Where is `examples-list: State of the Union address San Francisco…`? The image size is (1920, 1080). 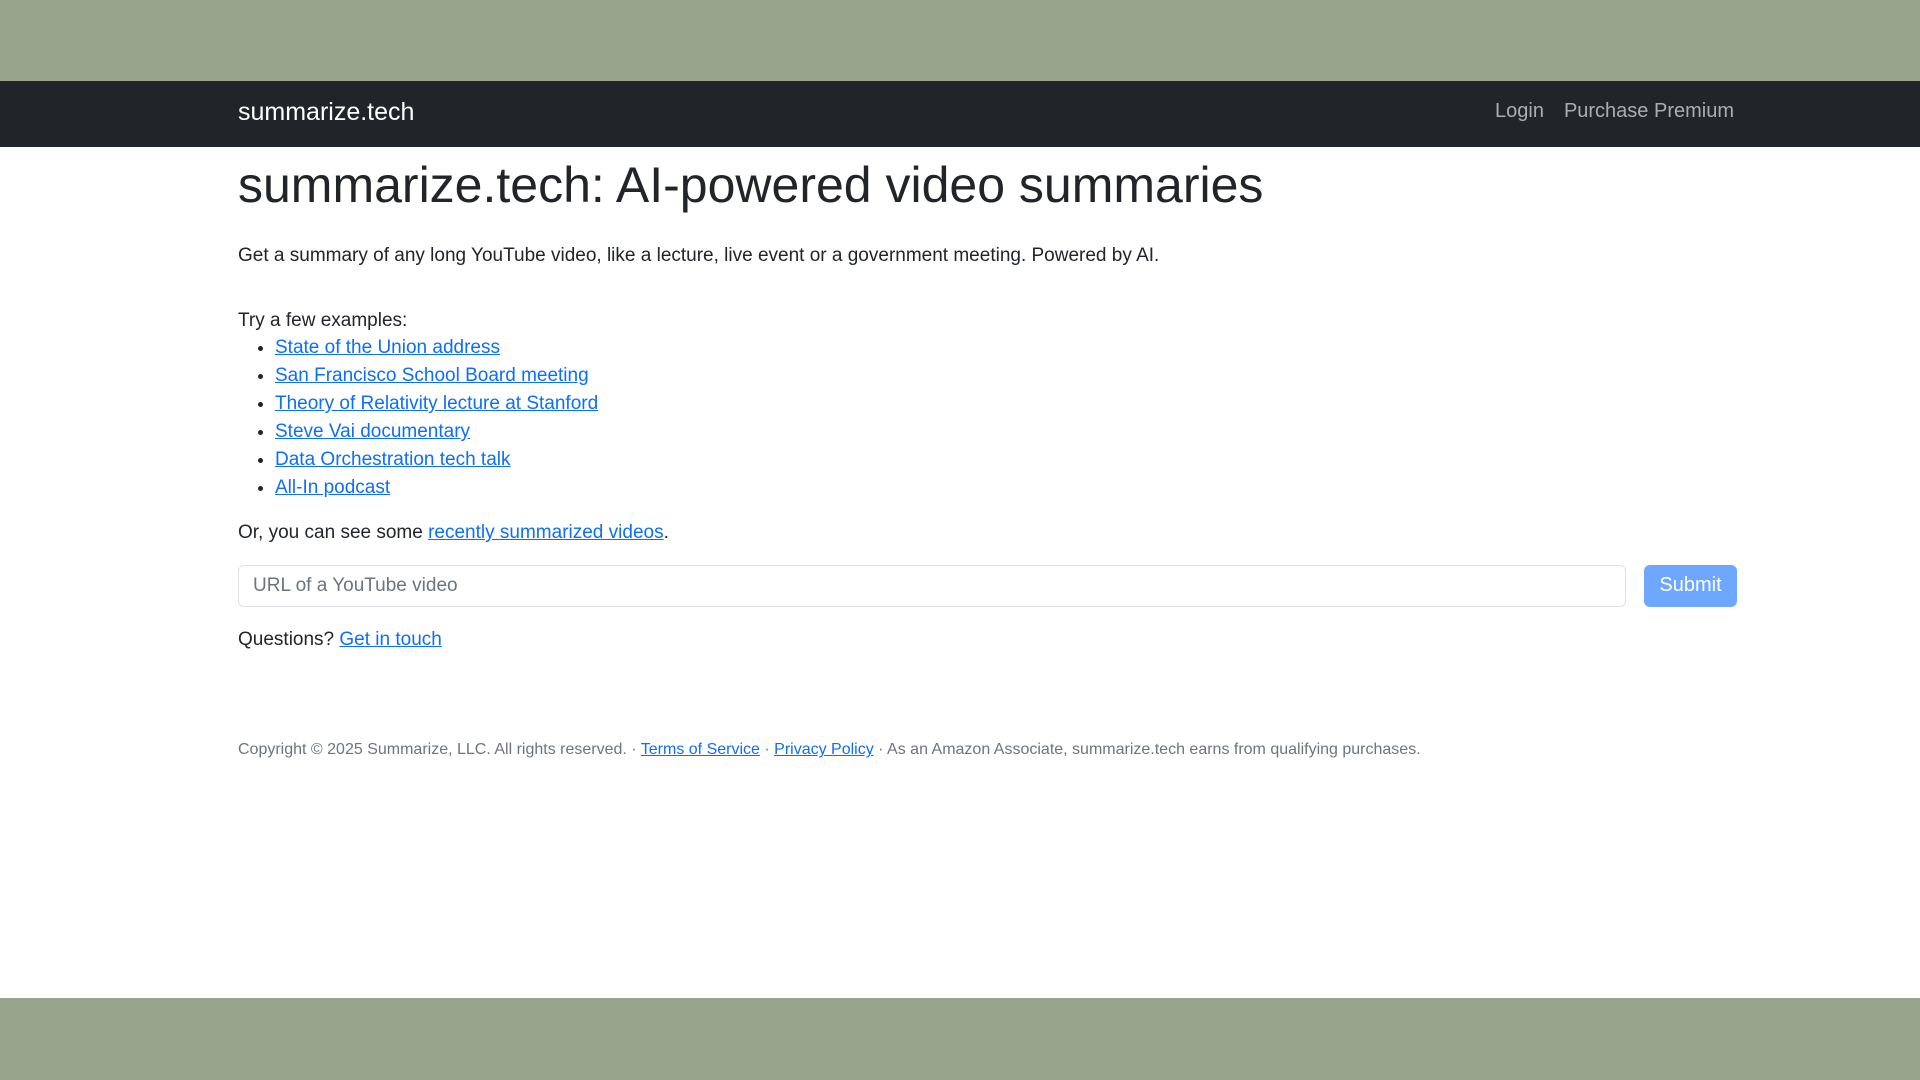 examples-list: State of the Union address San Francisco… is located at coordinates (990, 418).